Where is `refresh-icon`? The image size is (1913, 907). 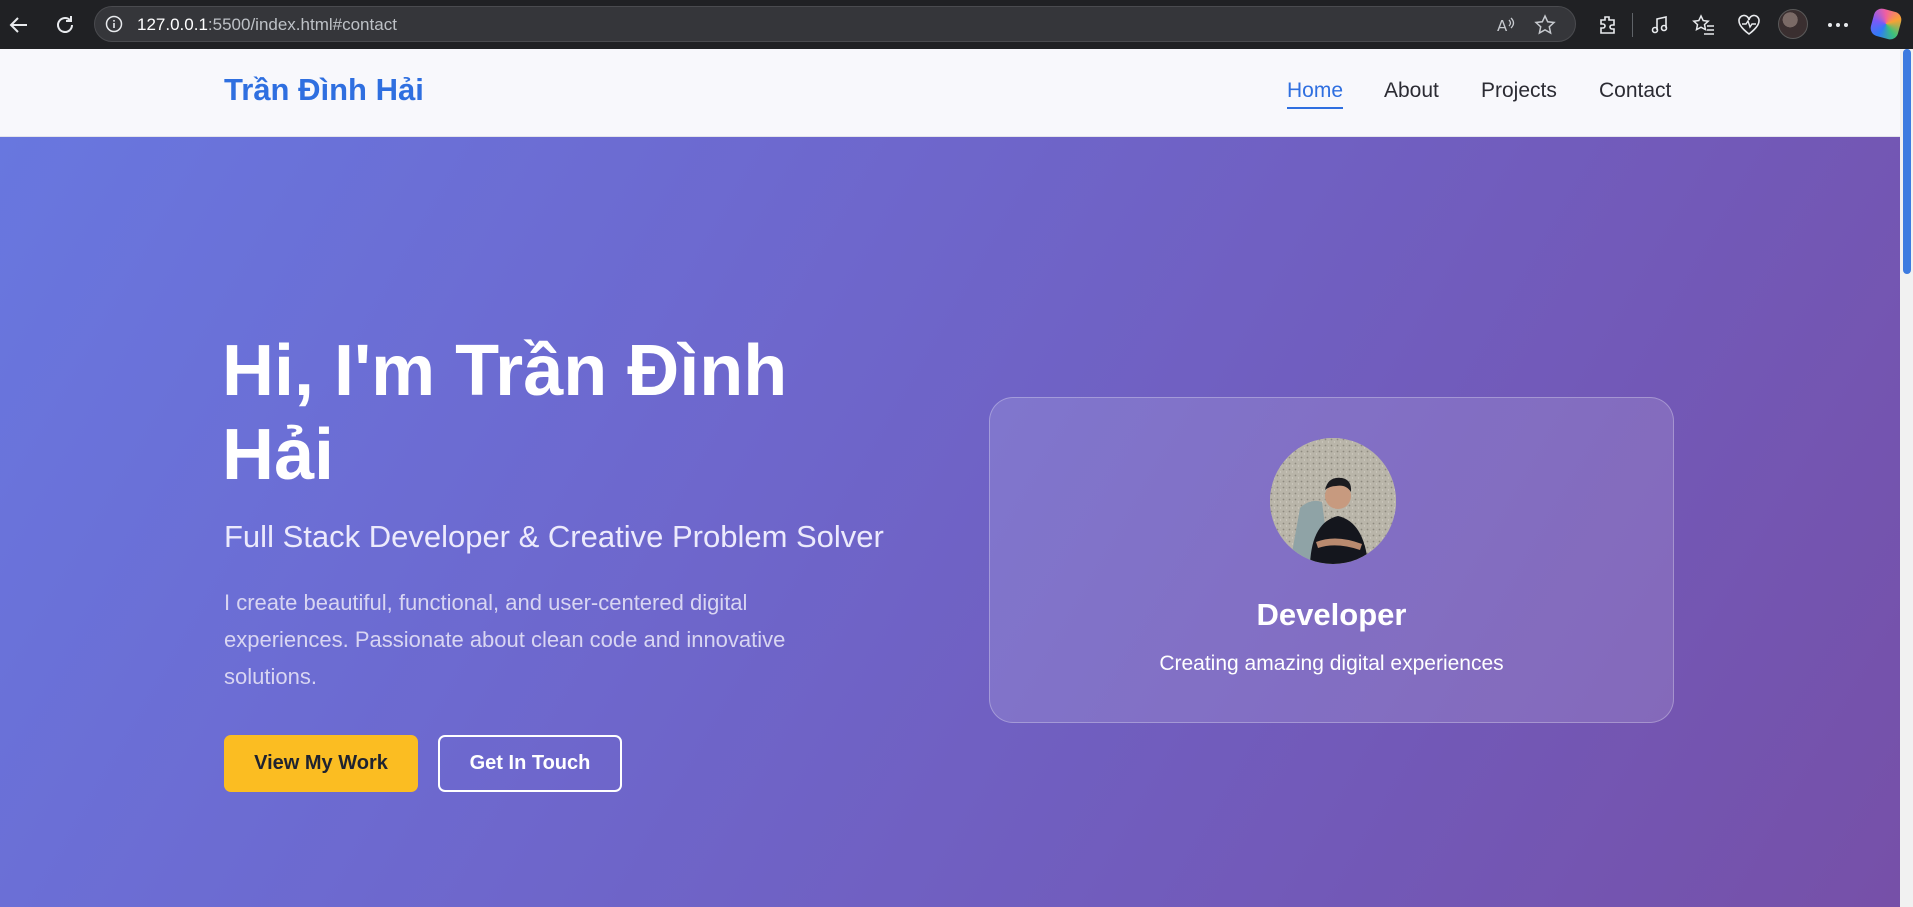
refresh-icon is located at coordinates (65, 25).